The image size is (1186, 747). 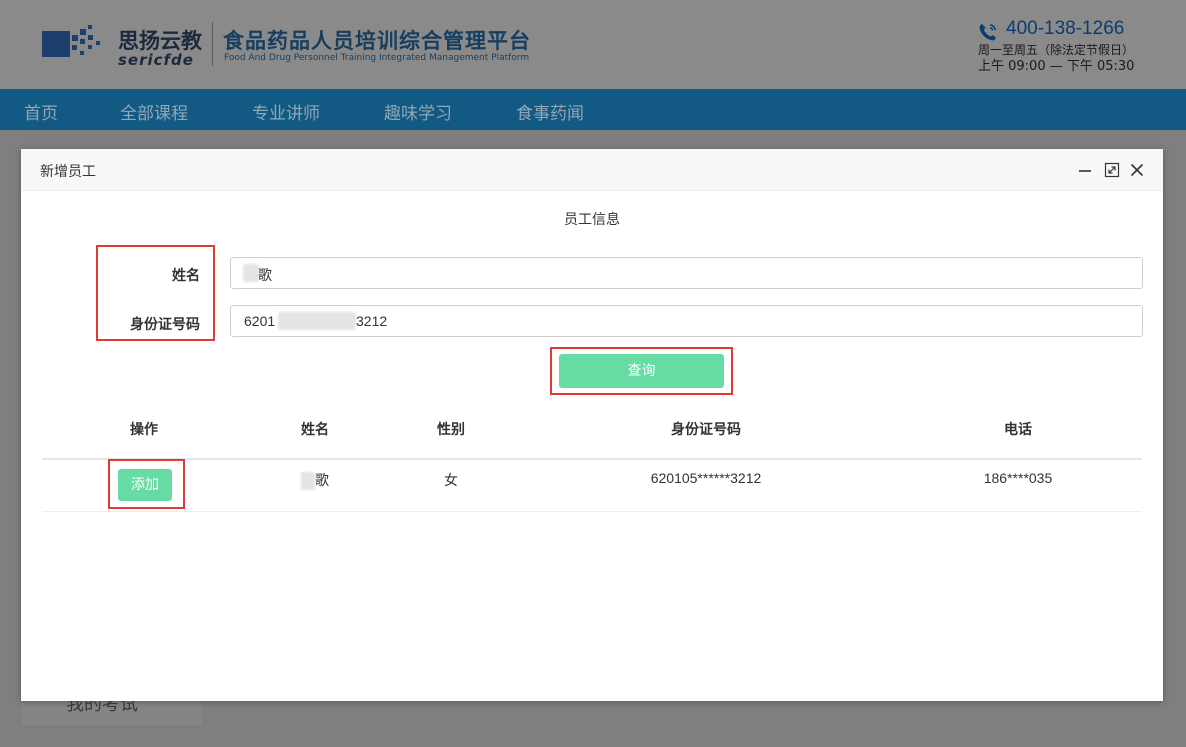 What do you see at coordinates (550, 111) in the screenshot?
I see `nav-item-news: 食事药闻` at bounding box center [550, 111].